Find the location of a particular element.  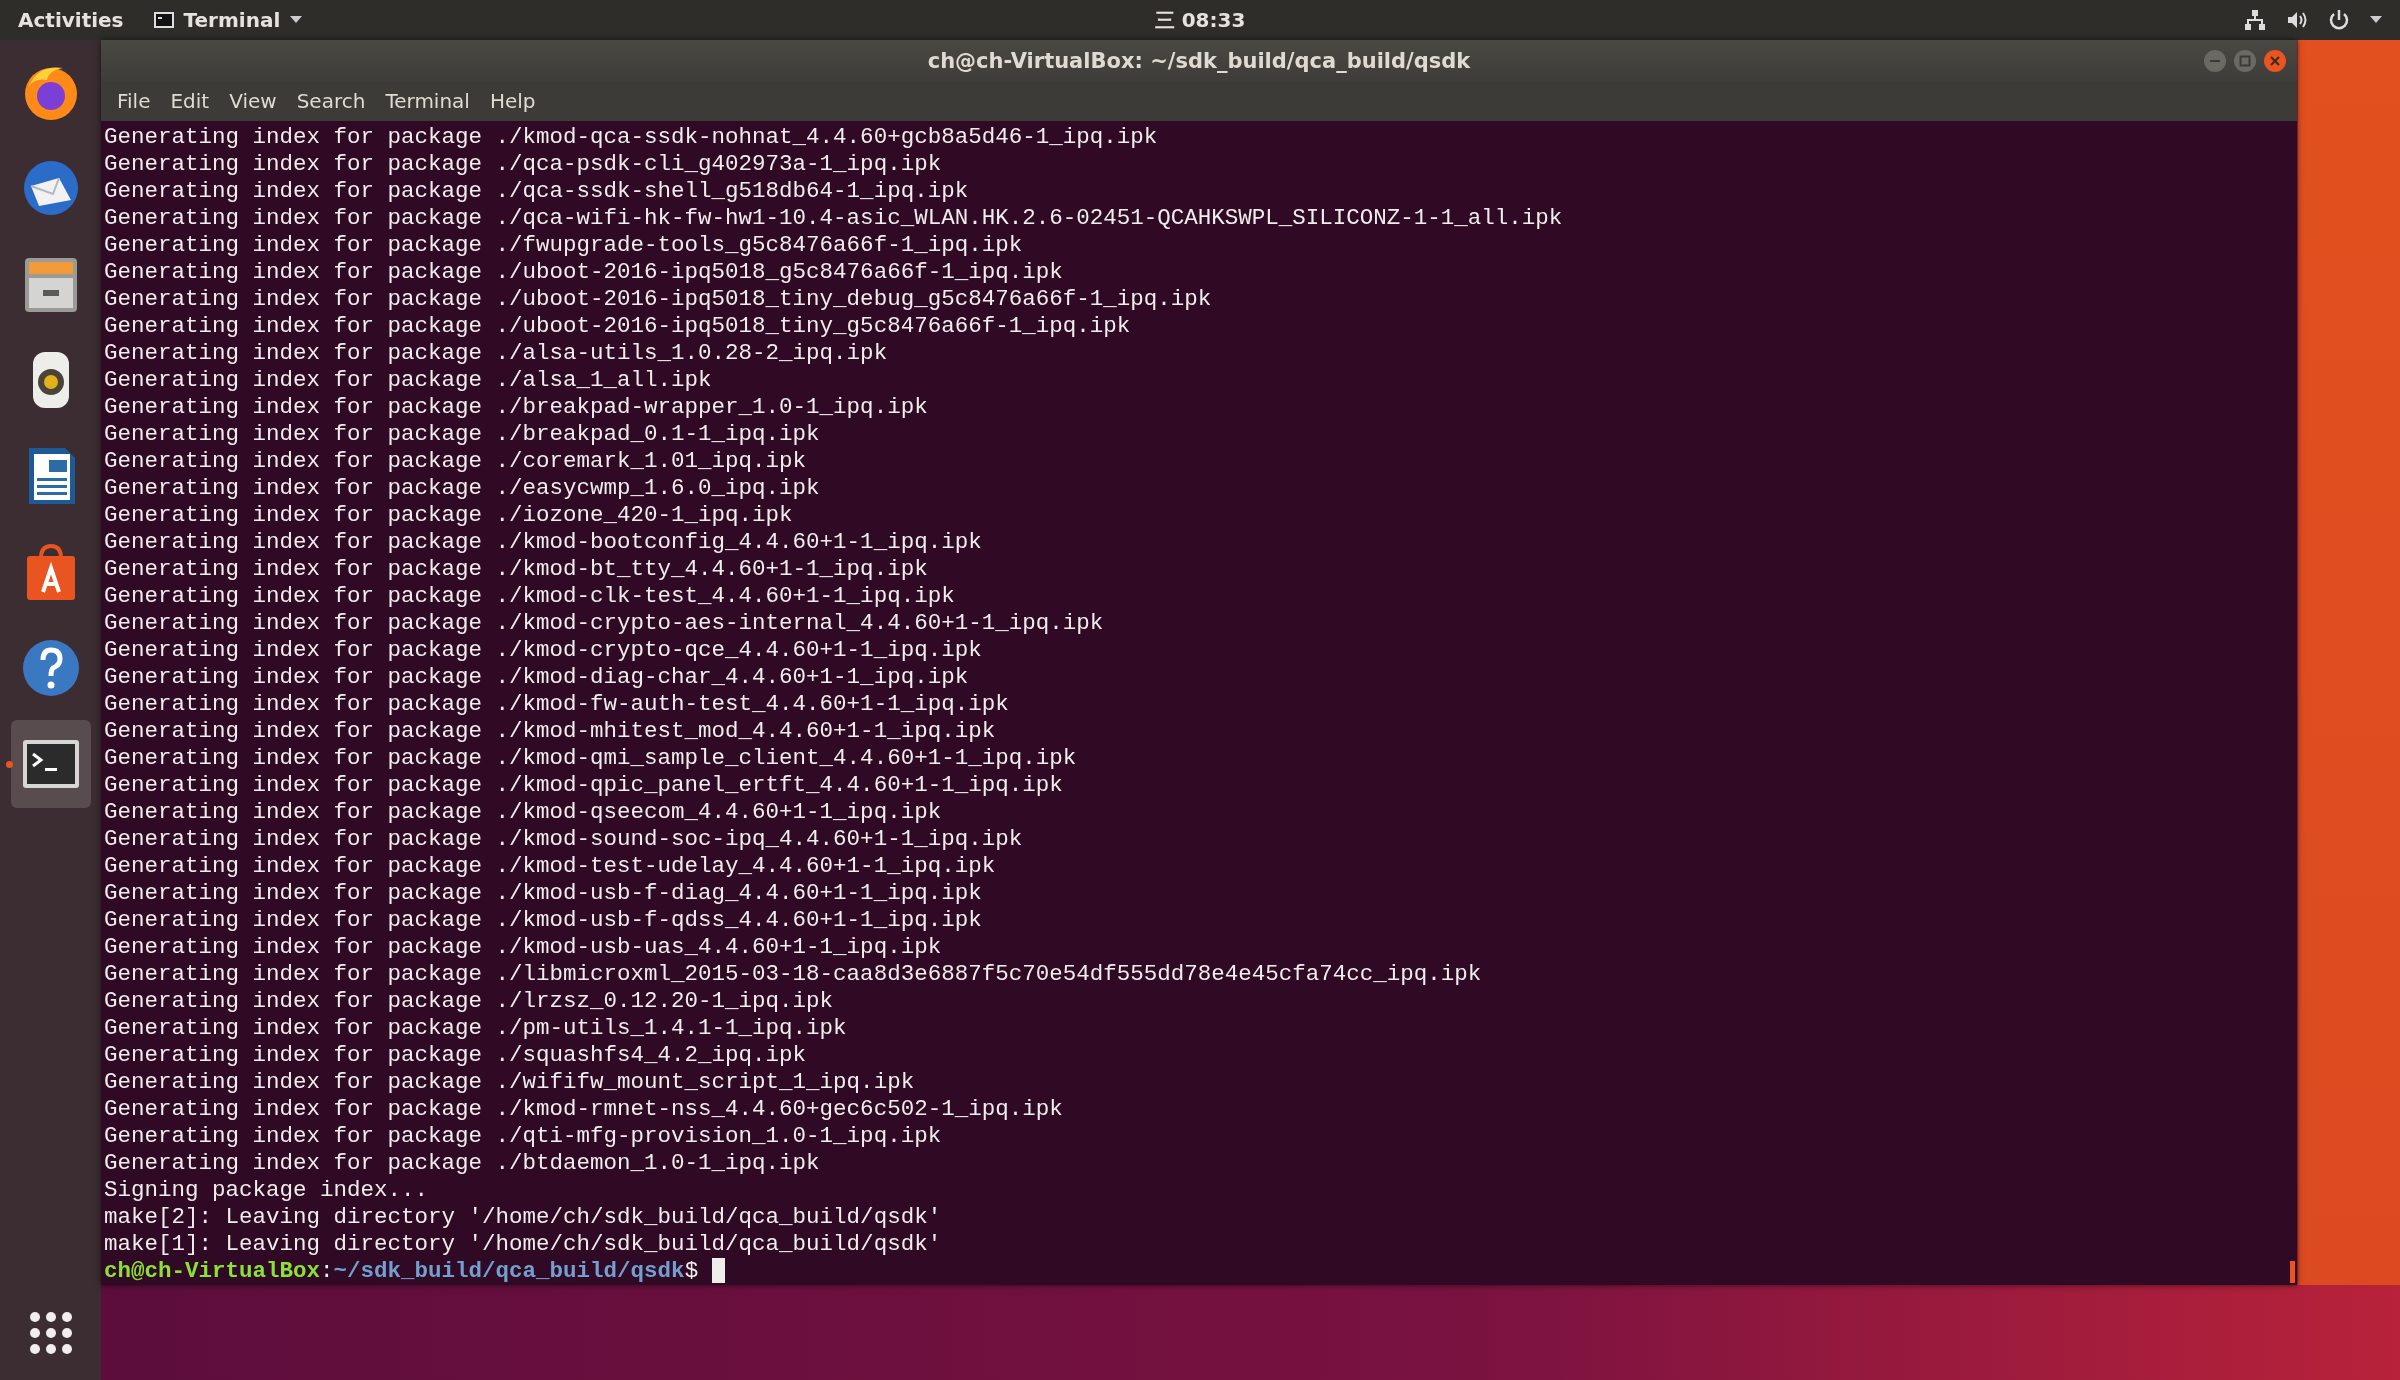

terminal-line: make[1]: Leaving directory '/home/ch/sdk_build/qca_build/qsdk' is located at coordinates (523, 1244).